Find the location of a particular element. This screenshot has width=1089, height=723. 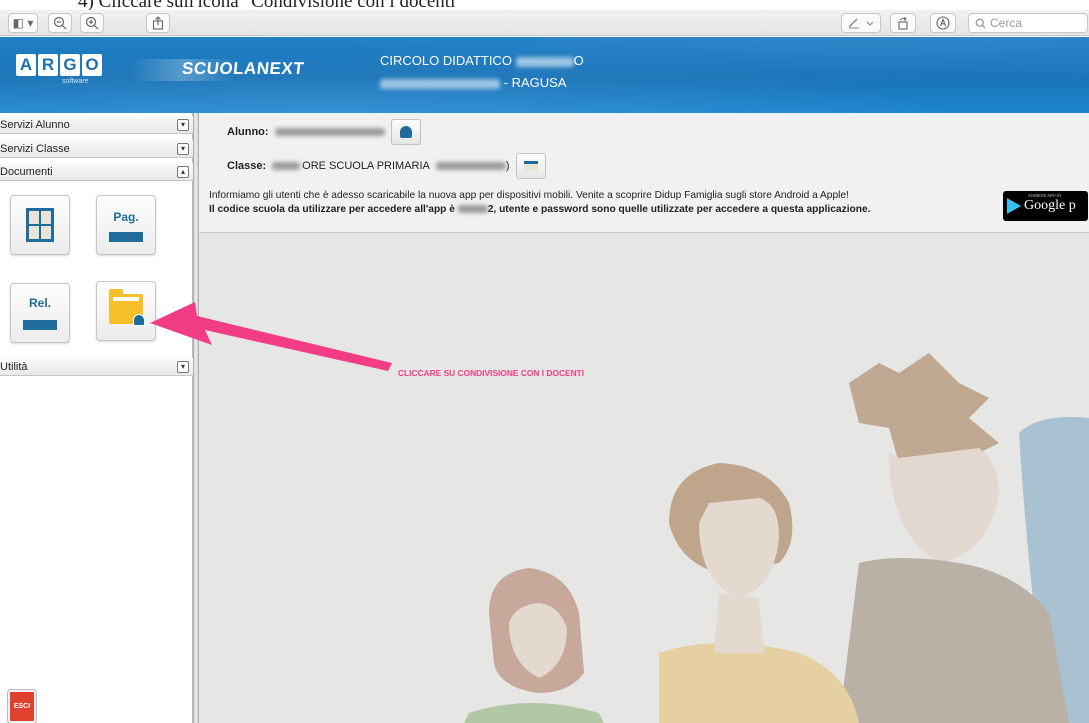

condivisione-docenti-tile-button is located at coordinates (126, 311).